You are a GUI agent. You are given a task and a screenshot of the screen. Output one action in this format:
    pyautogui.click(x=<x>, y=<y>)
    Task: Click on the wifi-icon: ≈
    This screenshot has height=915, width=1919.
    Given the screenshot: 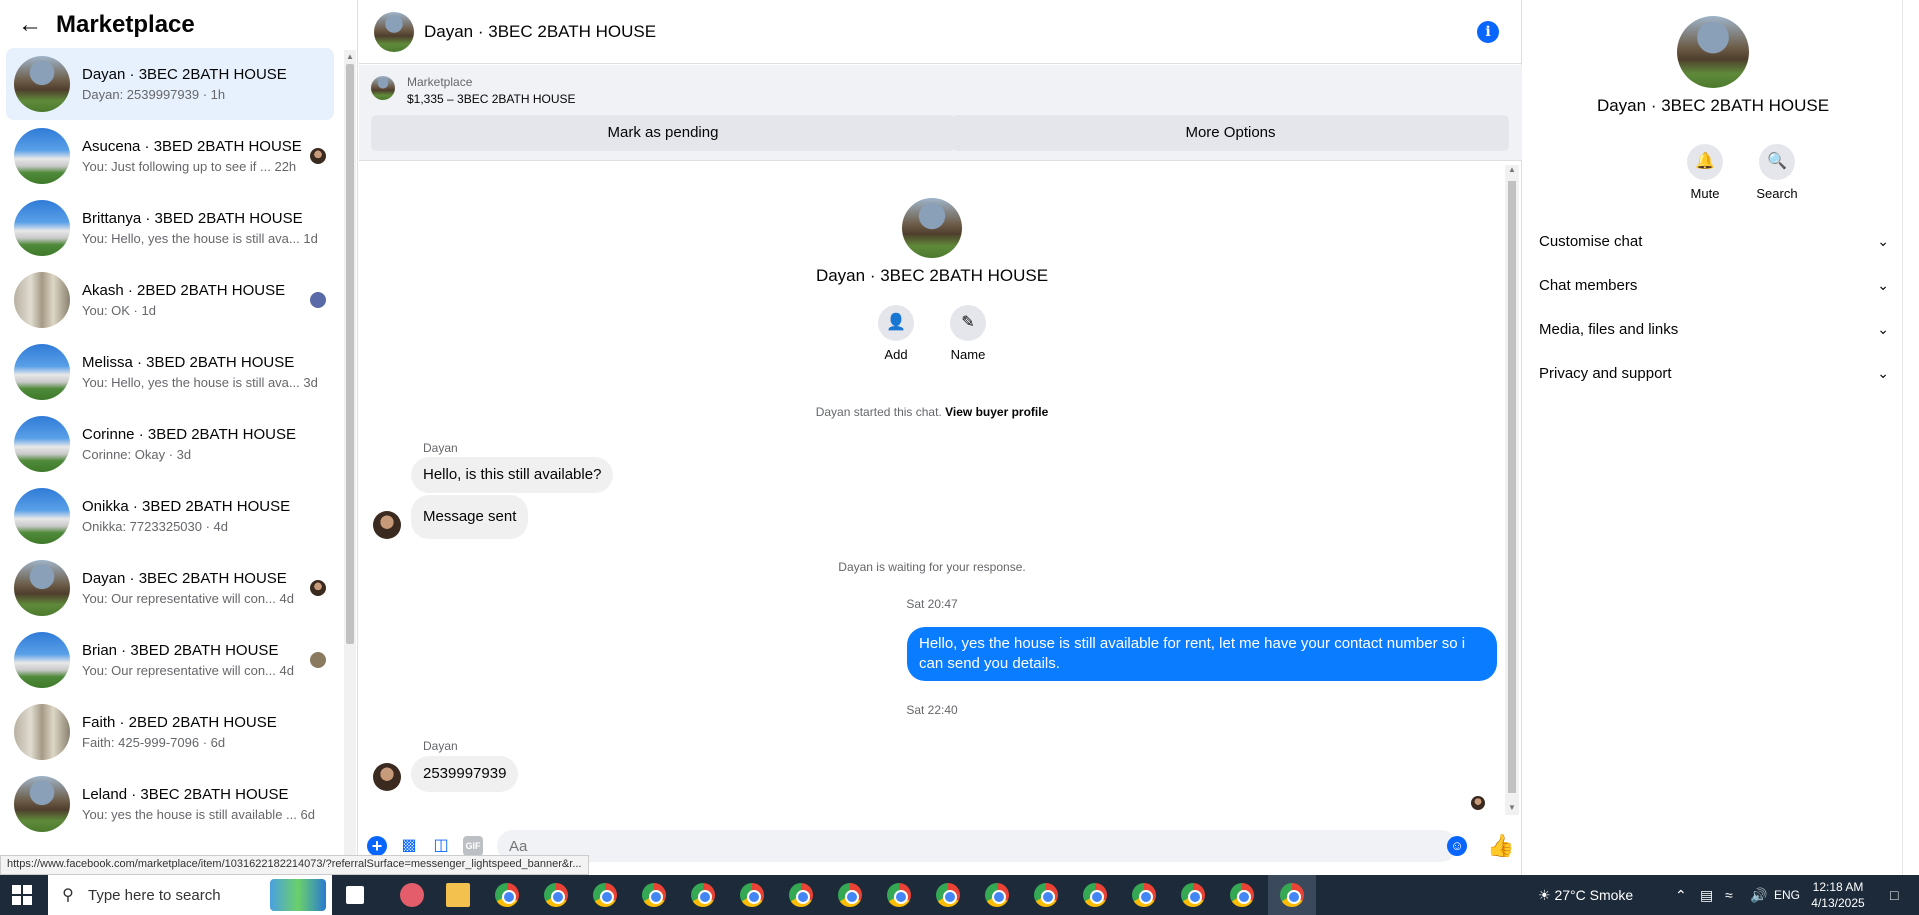 What is the action you would take?
    pyautogui.click(x=1729, y=895)
    